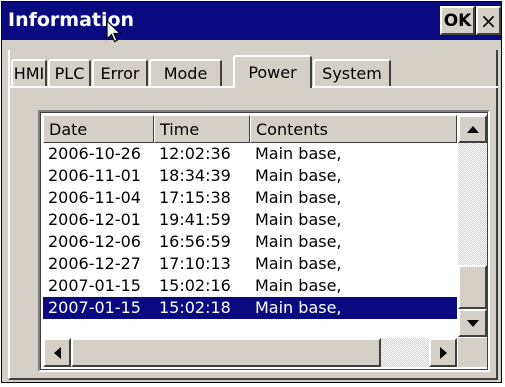 This screenshot has width=505, height=387. What do you see at coordinates (250, 242) in the screenshot?
I see `list-row: 2006-12-06 16:56:59 Main base,` at bounding box center [250, 242].